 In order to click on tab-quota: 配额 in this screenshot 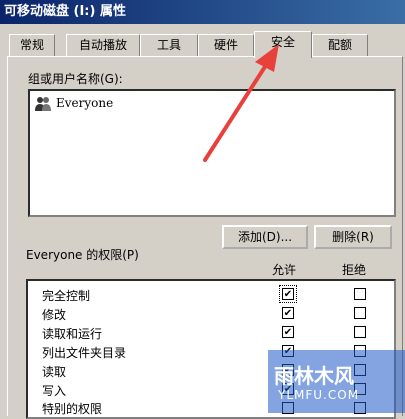, I will do `click(340, 45)`.